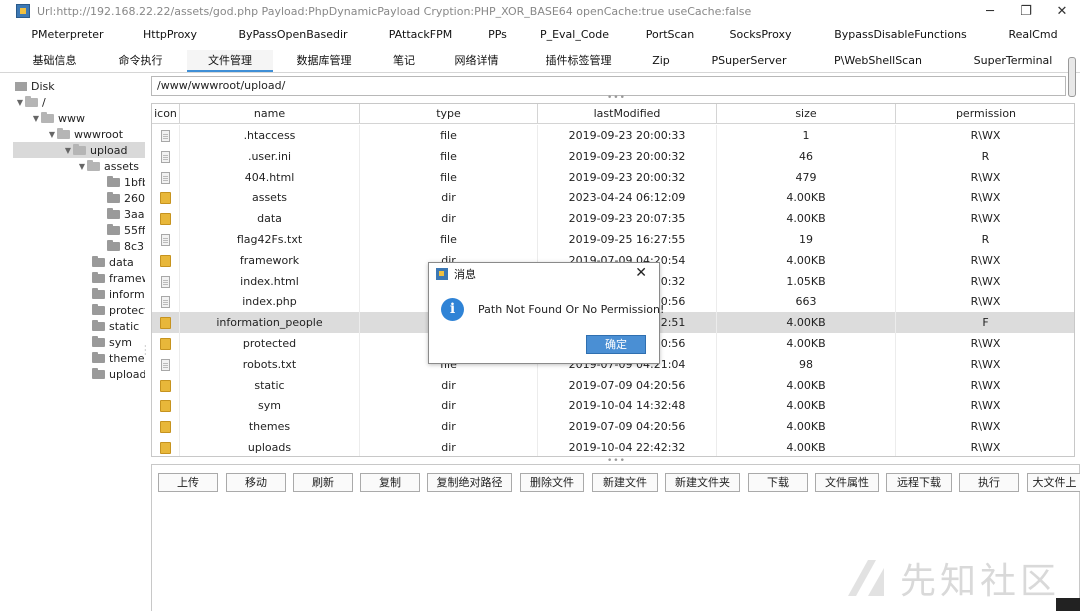  I want to click on copy-button: 复制, so click(390, 482).